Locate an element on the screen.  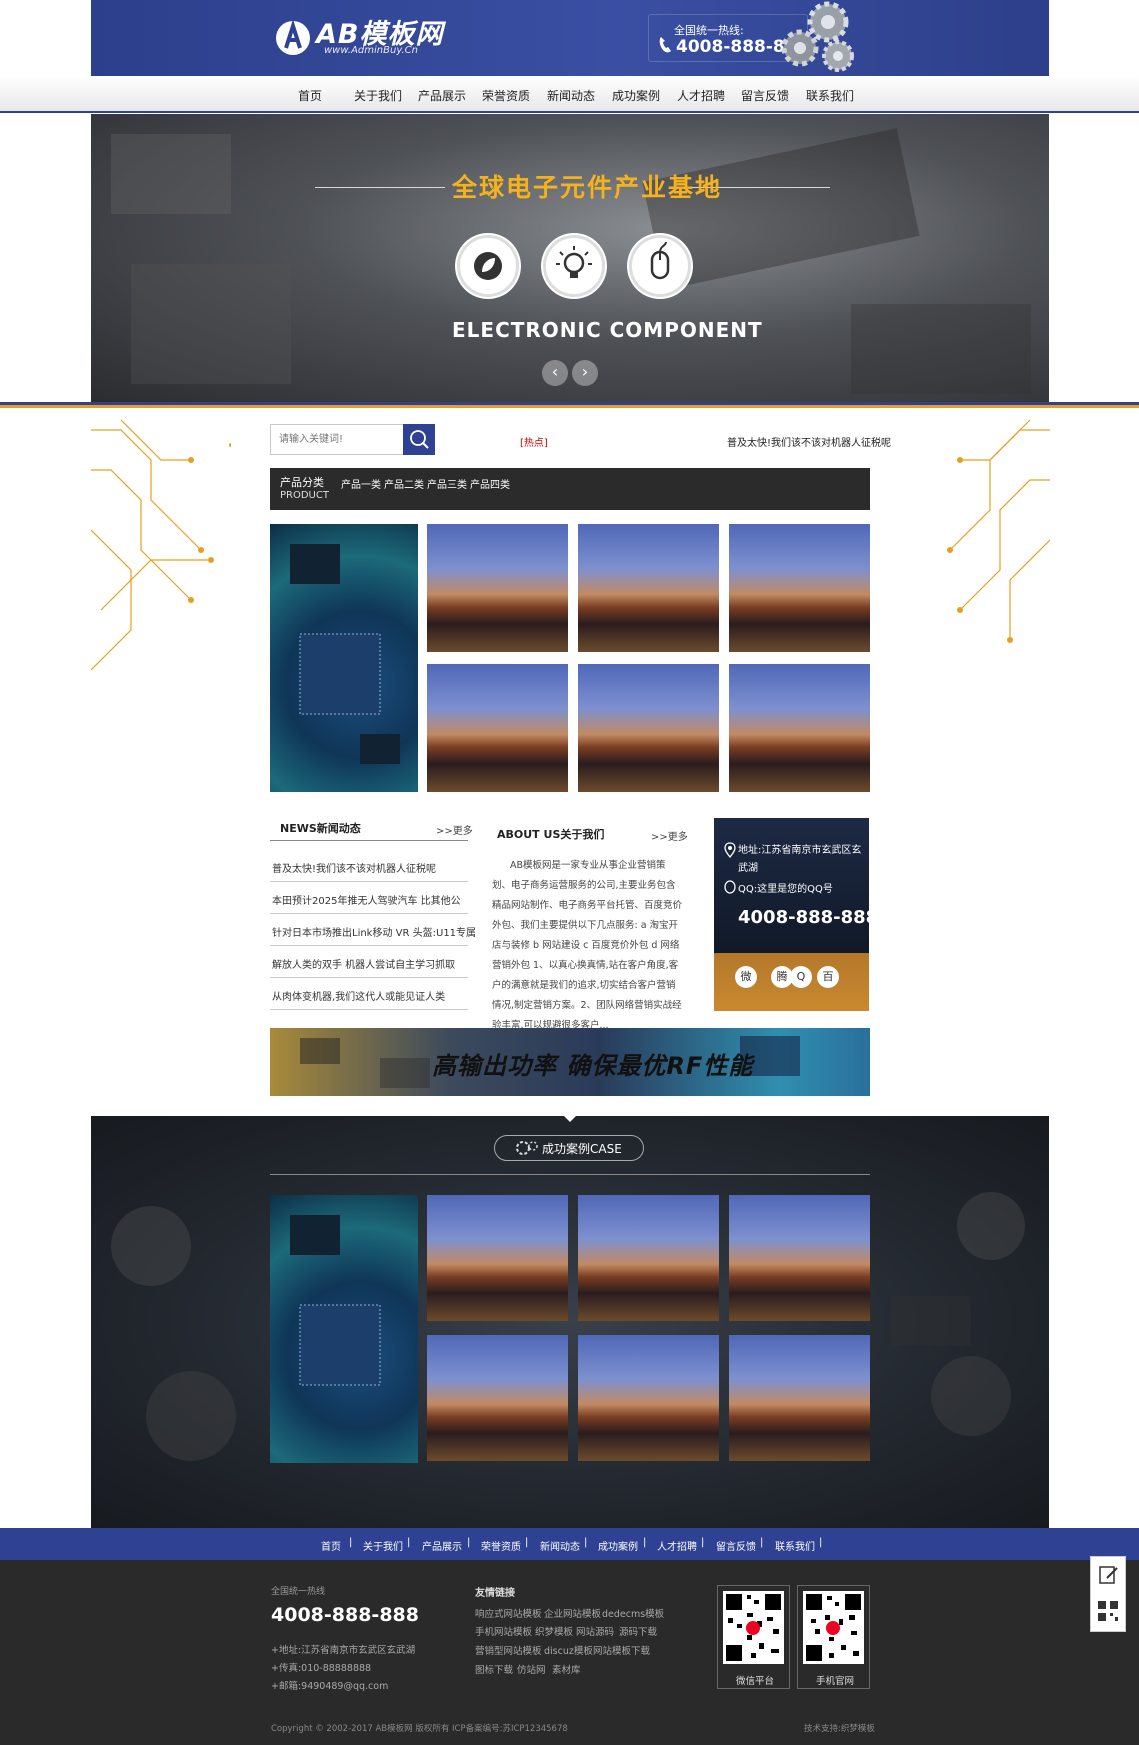
footer-nav-news: 新闻动态 is located at coordinates (560, 1545).